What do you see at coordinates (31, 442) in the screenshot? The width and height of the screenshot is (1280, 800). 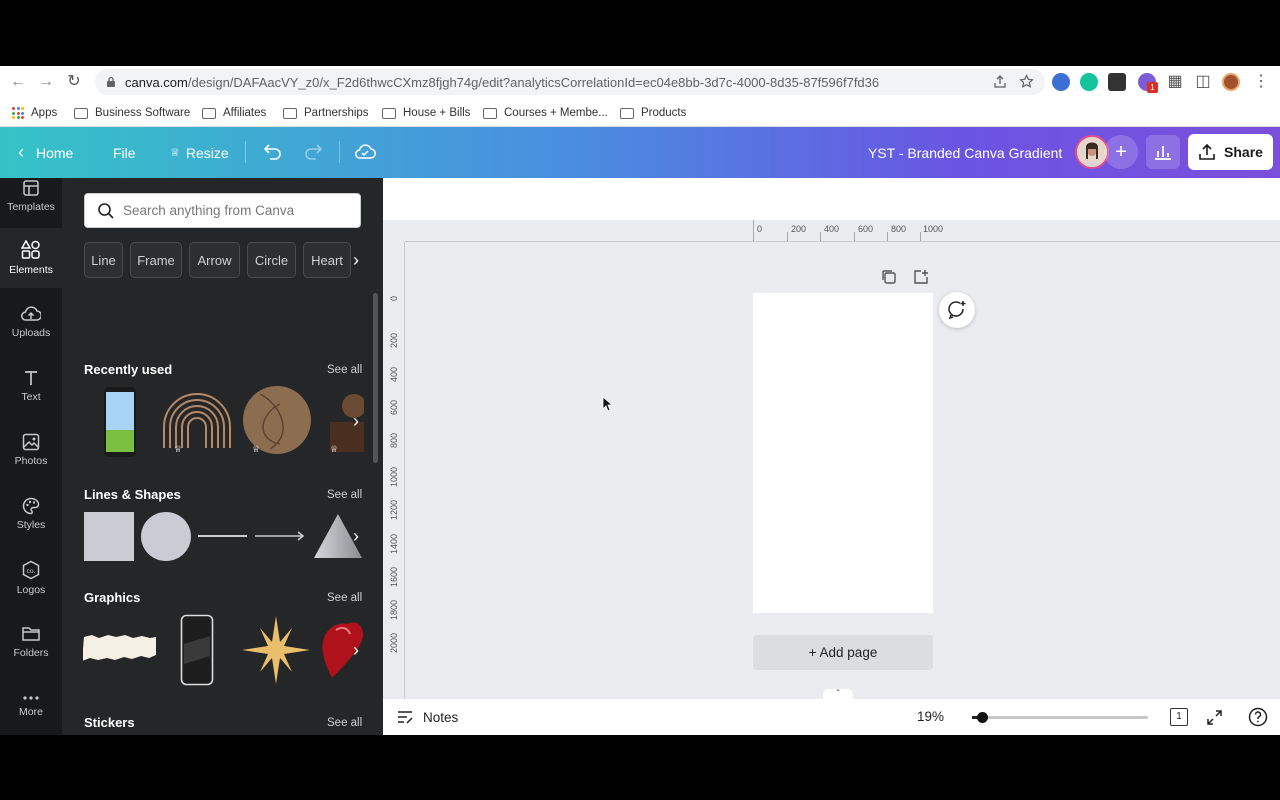 I see `photos-icon` at bounding box center [31, 442].